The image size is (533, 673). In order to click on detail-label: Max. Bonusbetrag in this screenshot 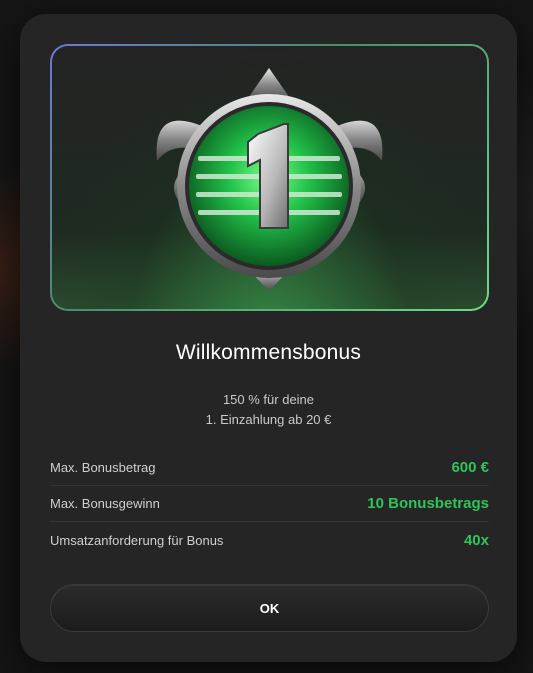, I will do `click(103, 467)`.